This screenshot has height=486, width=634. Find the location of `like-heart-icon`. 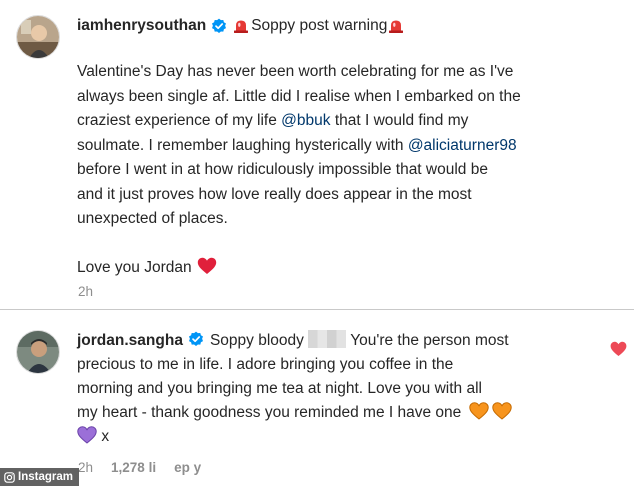

like-heart-icon is located at coordinates (618, 349).